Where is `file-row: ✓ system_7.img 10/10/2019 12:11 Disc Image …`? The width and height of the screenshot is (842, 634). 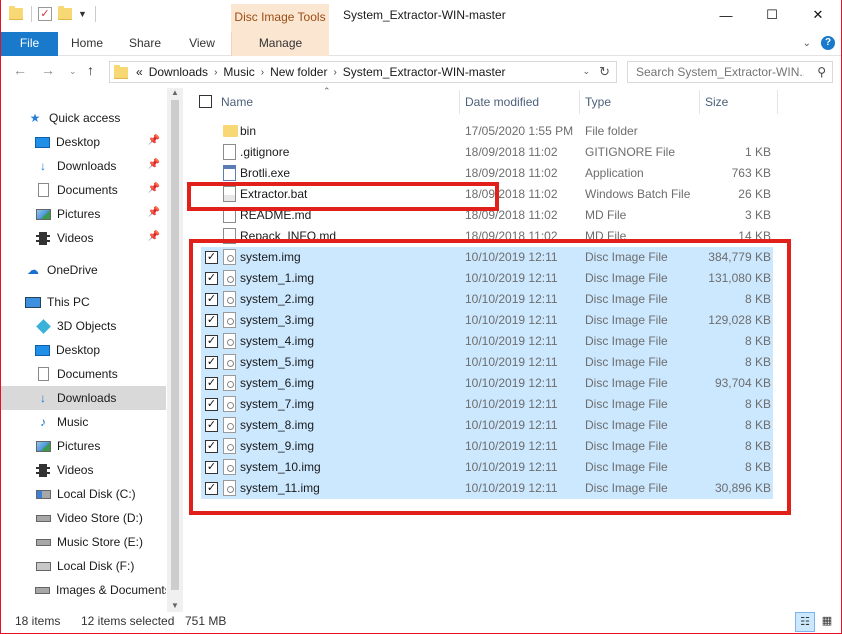
file-row: ✓ system_7.img 10/10/2019 12:11 Disc Image … is located at coordinates (487, 404).